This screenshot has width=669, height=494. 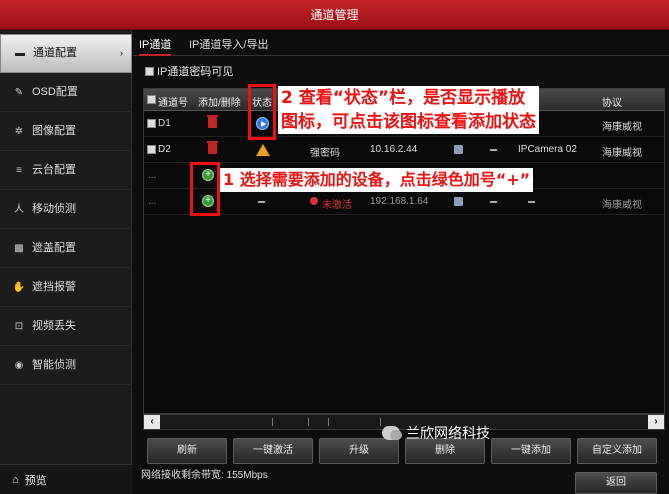 I want to click on callout-add: 1 选择需要添加的设备，点击绿色加号“+”, so click(x=377, y=180).